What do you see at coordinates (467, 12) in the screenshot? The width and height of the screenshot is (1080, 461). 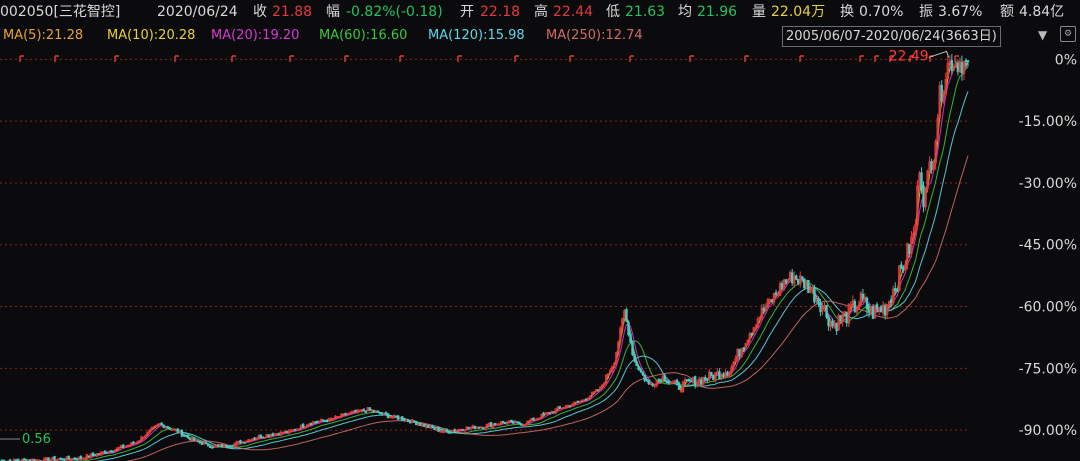 I see `open-label: 开` at bounding box center [467, 12].